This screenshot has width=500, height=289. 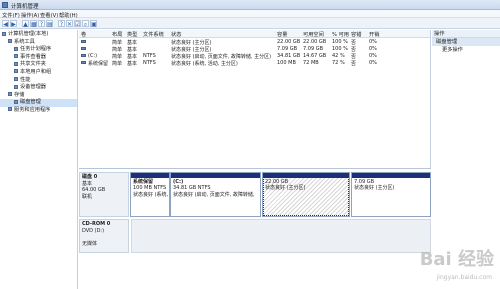 I want to click on up-icon: ▲, so click(x=25, y=24).